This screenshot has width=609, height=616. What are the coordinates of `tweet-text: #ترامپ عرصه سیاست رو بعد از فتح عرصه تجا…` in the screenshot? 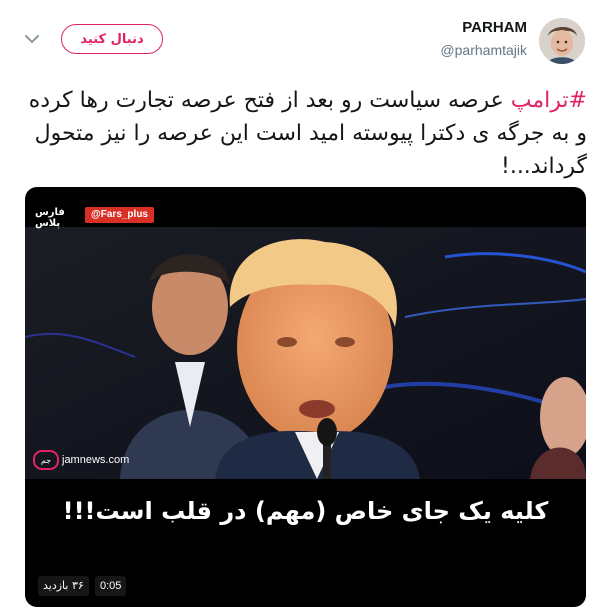 It's located at (307, 133).